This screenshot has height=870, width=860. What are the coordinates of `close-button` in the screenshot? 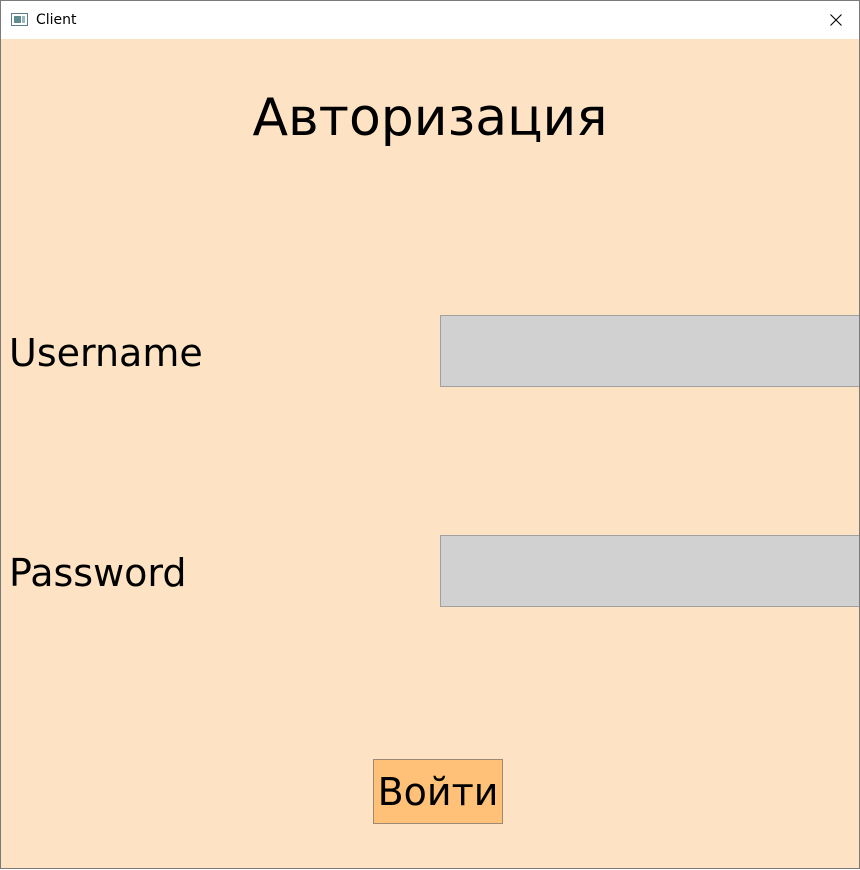 It's located at (836, 20).